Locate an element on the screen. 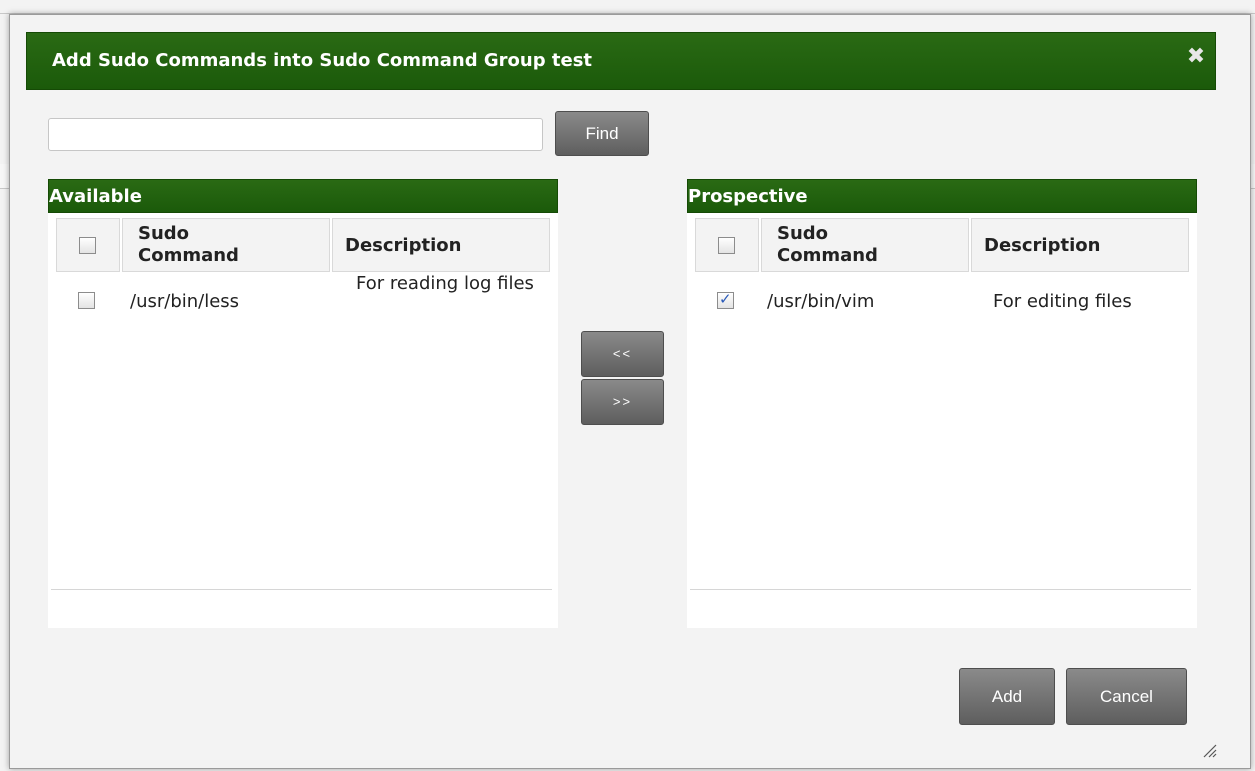 This screenshot has width=1255, height=771. prospective-table-header: Sudo Command Description is located at coordinates (942, 245).